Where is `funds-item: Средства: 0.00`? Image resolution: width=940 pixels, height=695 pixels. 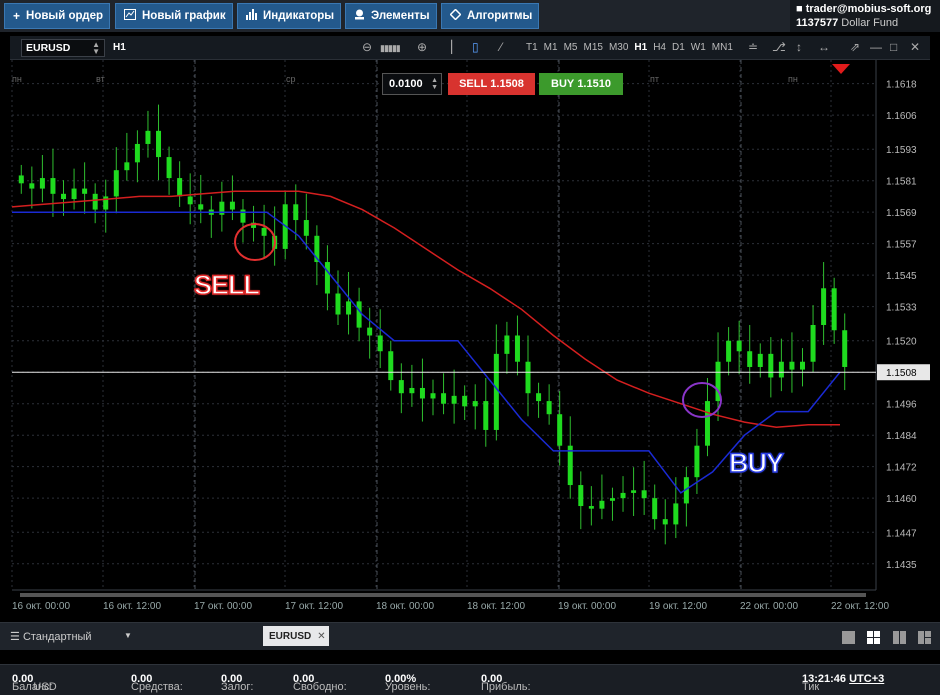
funds-item: Средства: 0.00 is located at coordinates (157, 683).